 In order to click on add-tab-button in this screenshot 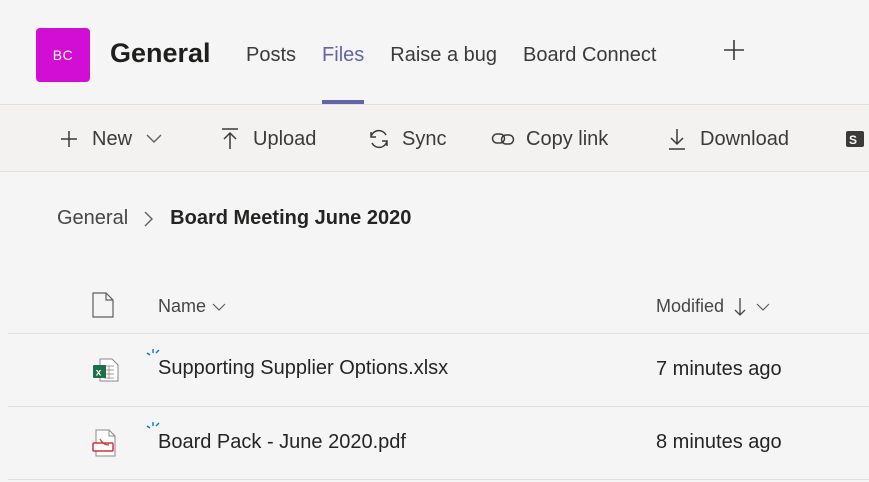, I will do `click(734, 53)`.